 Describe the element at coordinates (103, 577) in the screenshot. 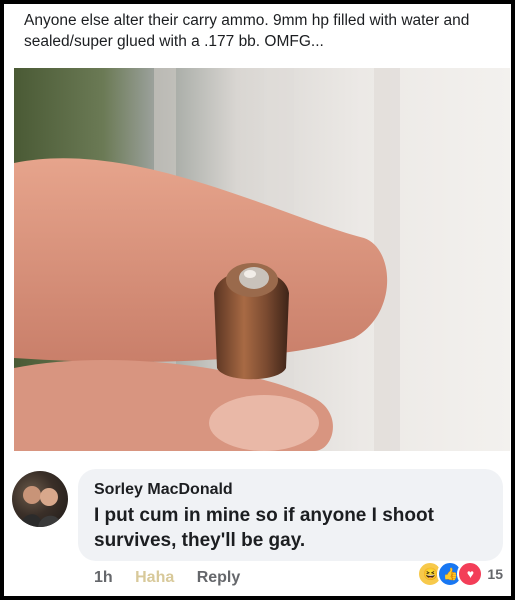

I see `comment-time: 1h` at that location.